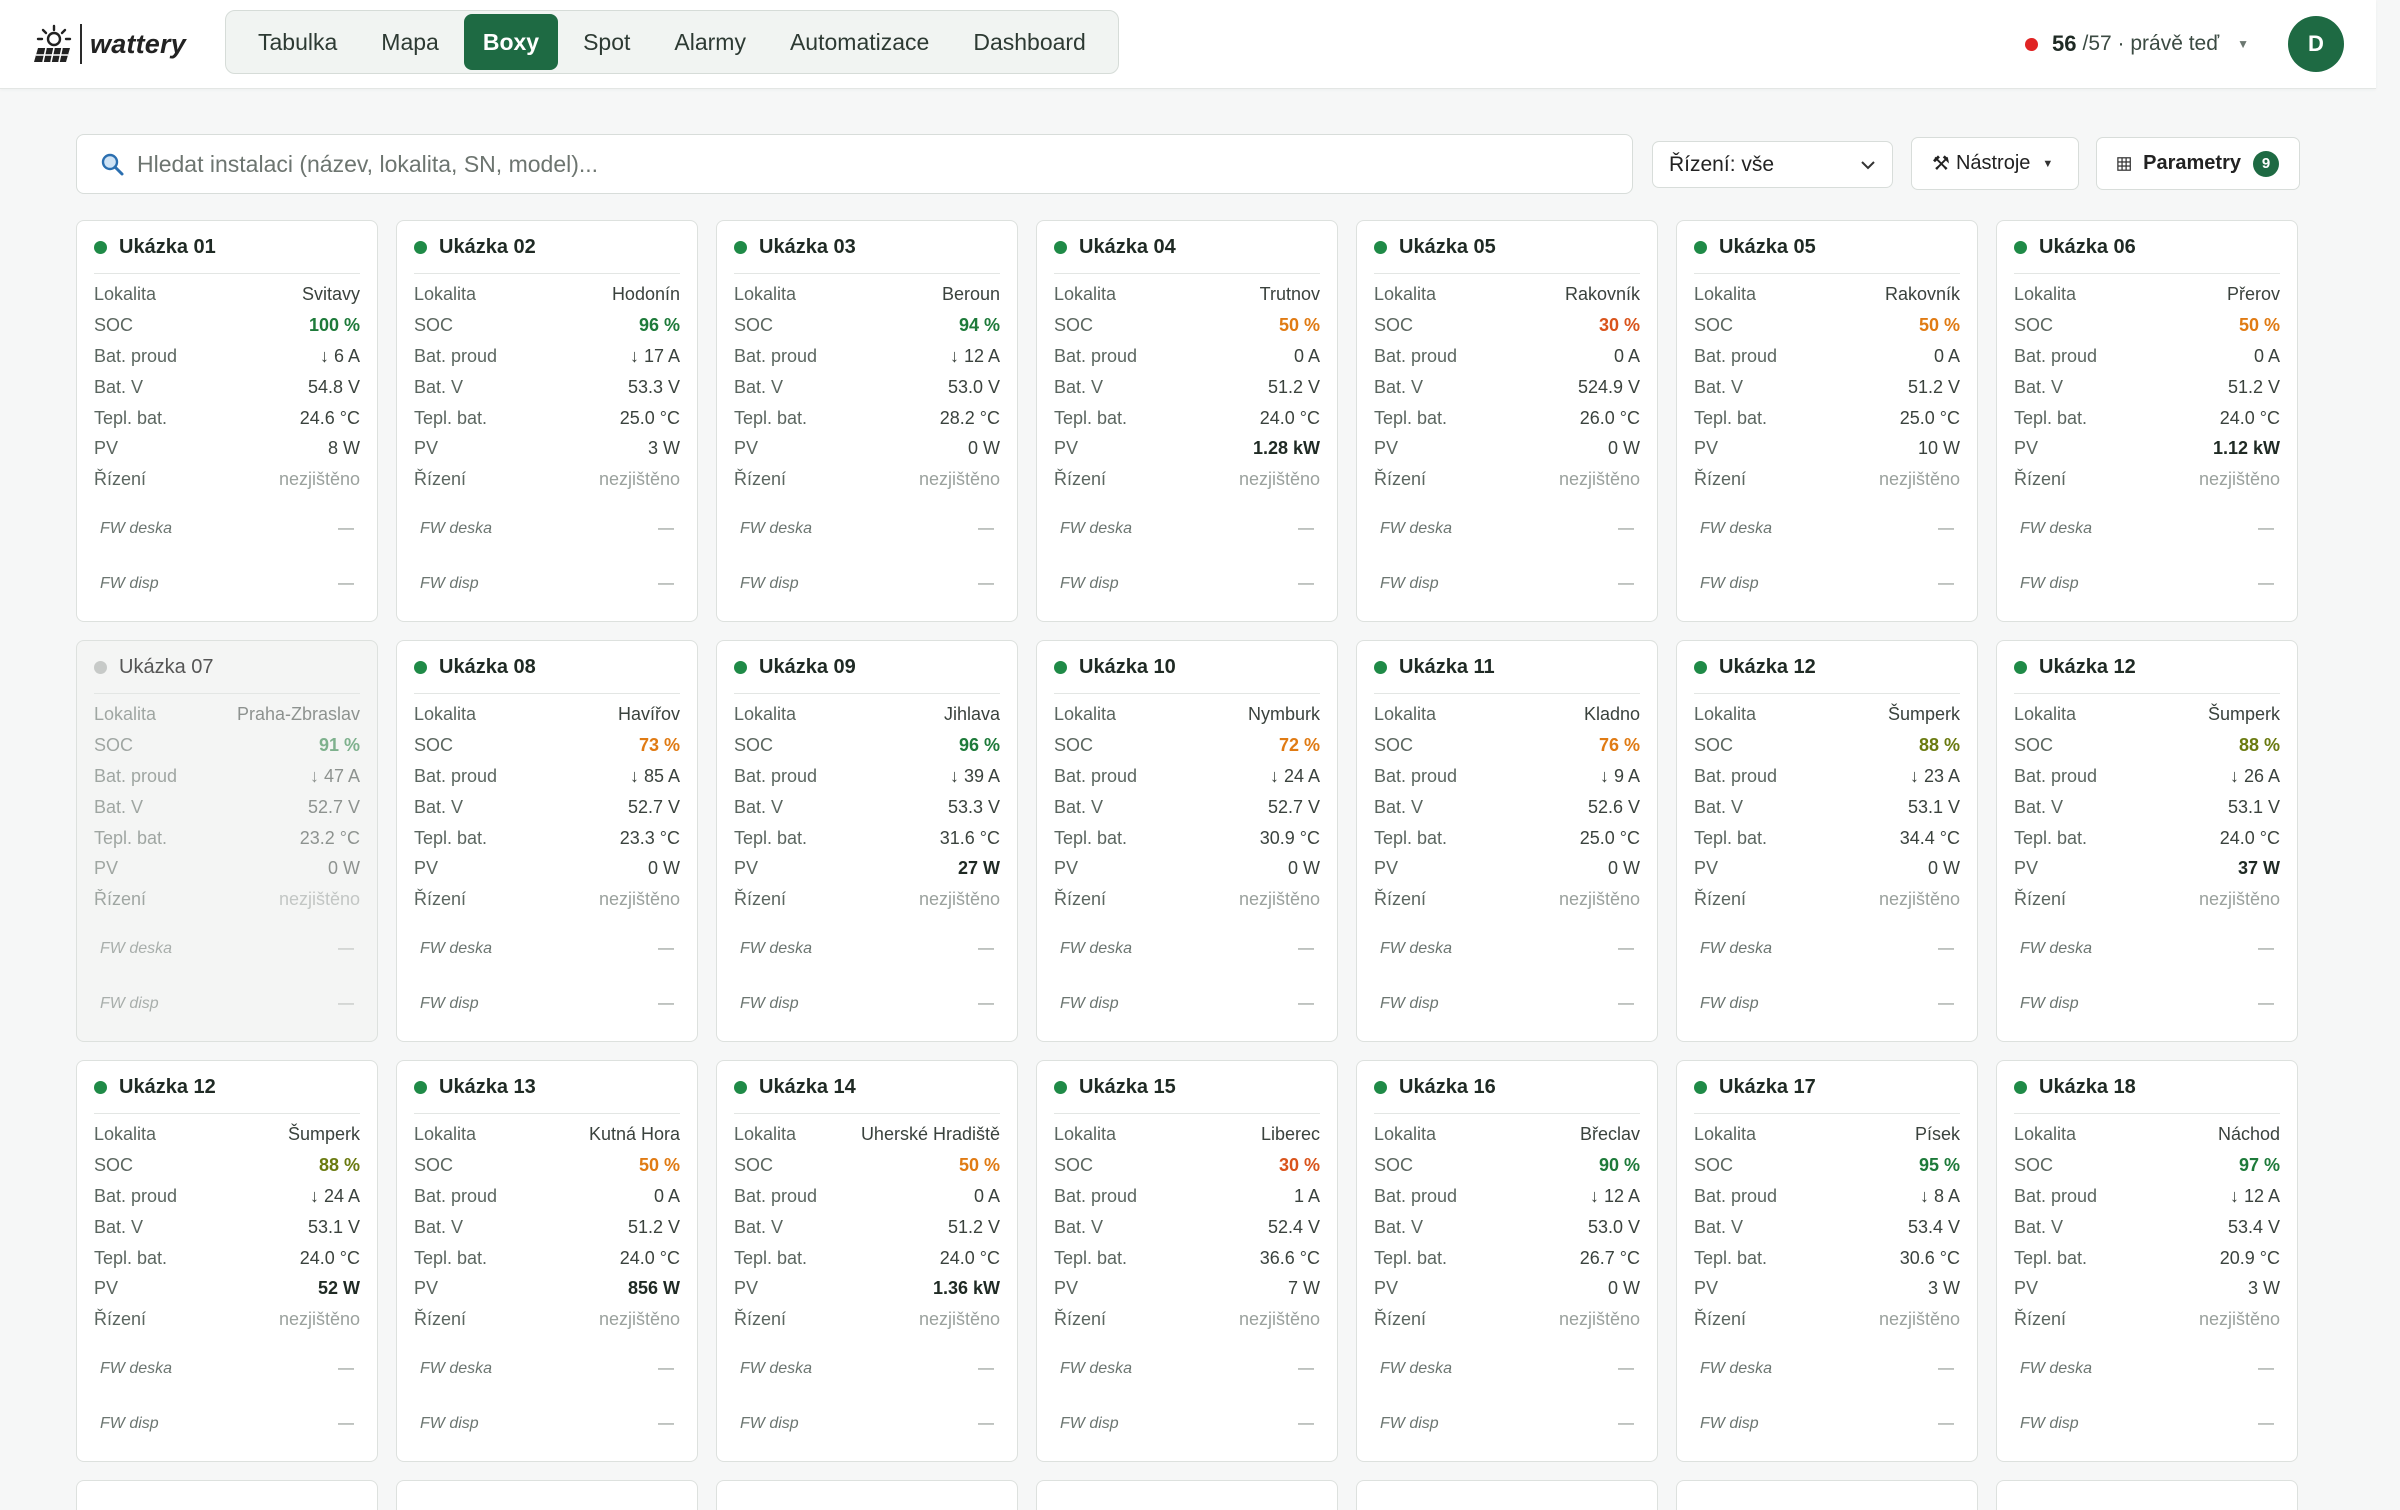 The height and width of the screenshot is (1510, 2400). I want to click on tab-boxy: Boxy, so click(511, 42).